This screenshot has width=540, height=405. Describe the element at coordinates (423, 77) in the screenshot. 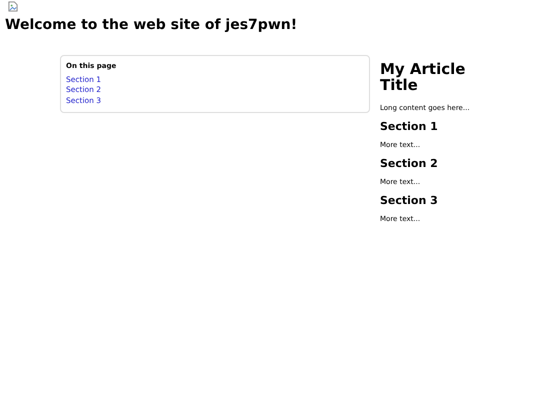

I see `article-title: My Article Title` at that location.